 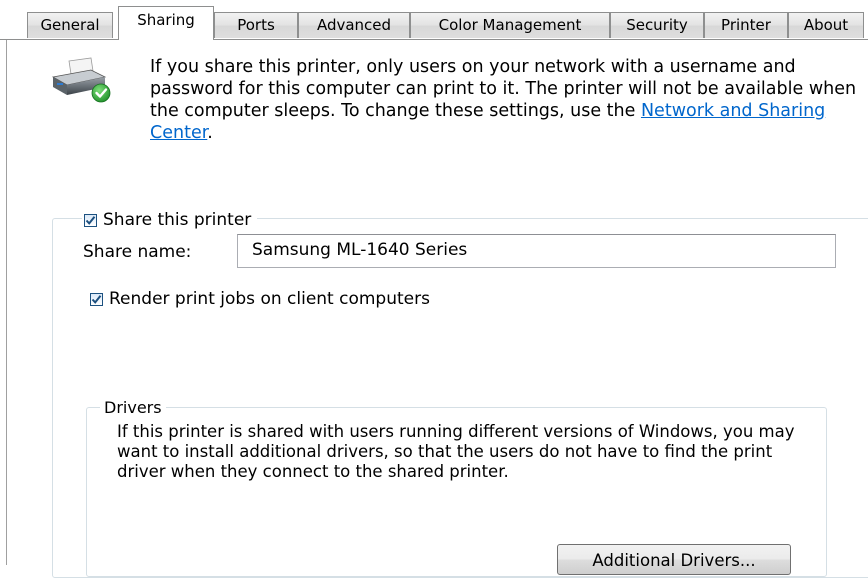 What do you see at coordinates (166, 23) in the screenshot?
I see `tab-sharing: Sharing` at bounding box center [166, 23].